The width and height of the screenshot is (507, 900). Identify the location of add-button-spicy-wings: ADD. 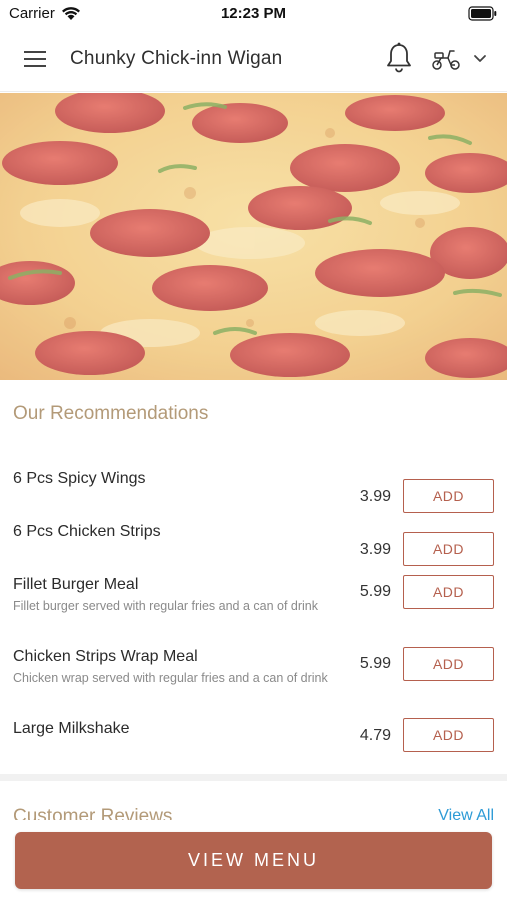
(448, 496).